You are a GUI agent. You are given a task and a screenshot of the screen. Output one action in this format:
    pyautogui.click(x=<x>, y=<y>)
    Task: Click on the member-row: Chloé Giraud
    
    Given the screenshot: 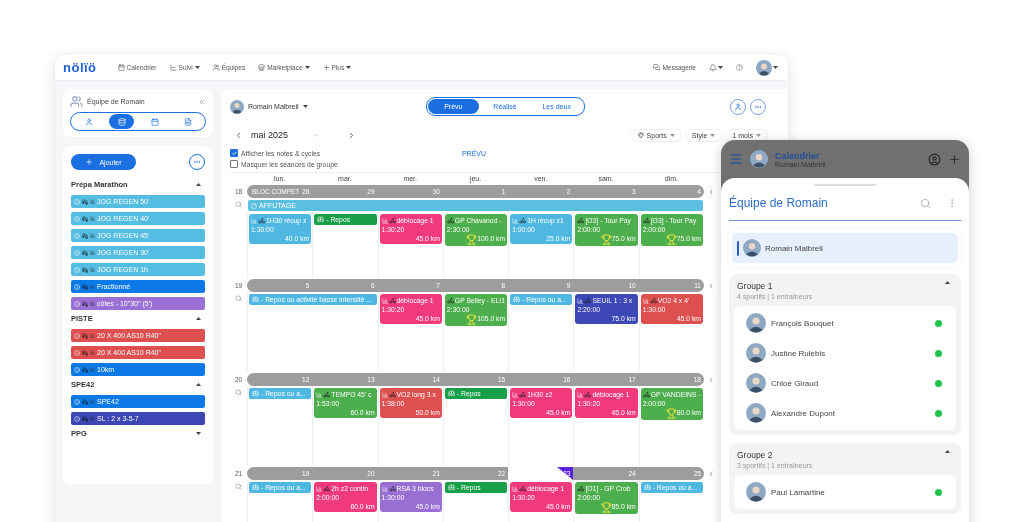 What is the action you would take?
    pyautogui.click(x=845, y=383)
    